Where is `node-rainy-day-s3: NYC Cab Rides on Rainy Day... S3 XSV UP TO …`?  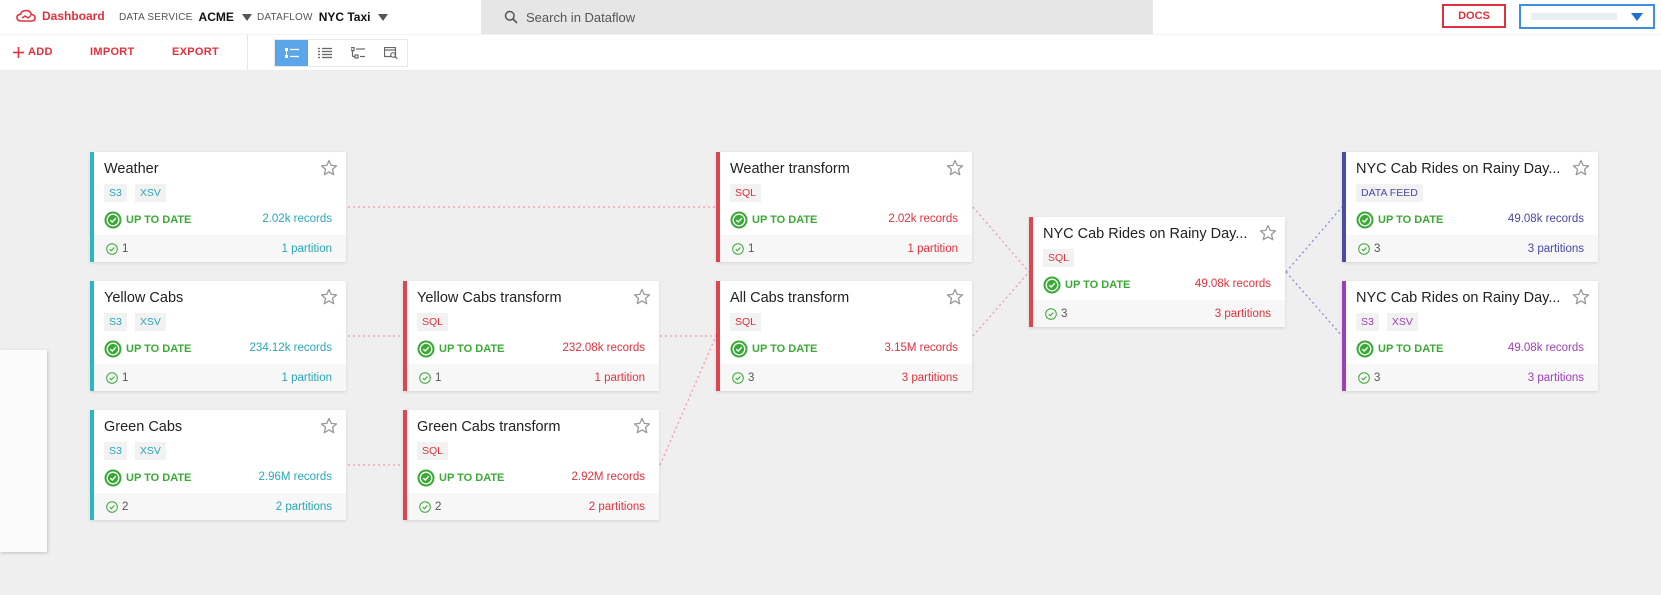 node-rainy-day-s3: NYC Cab Rides on Rainy Day... S3 XSV UP TO … is located at coordinates (1470, 336).